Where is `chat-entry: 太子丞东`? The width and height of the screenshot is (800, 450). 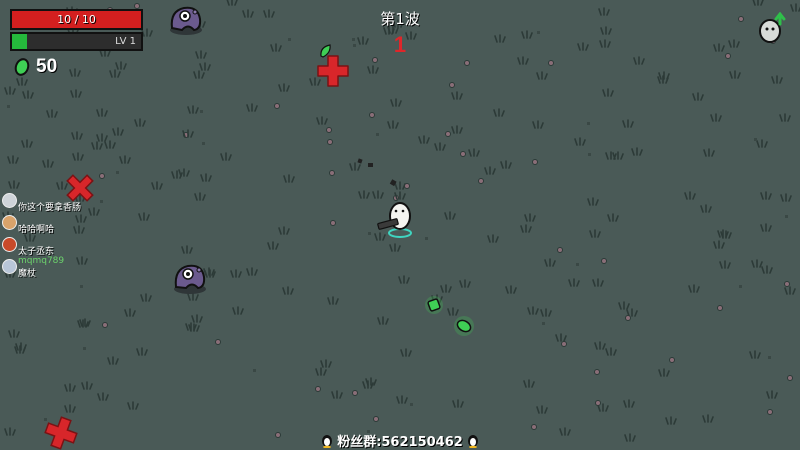
chat-entry: 太子丞东 is located at coordinates (60, 245).